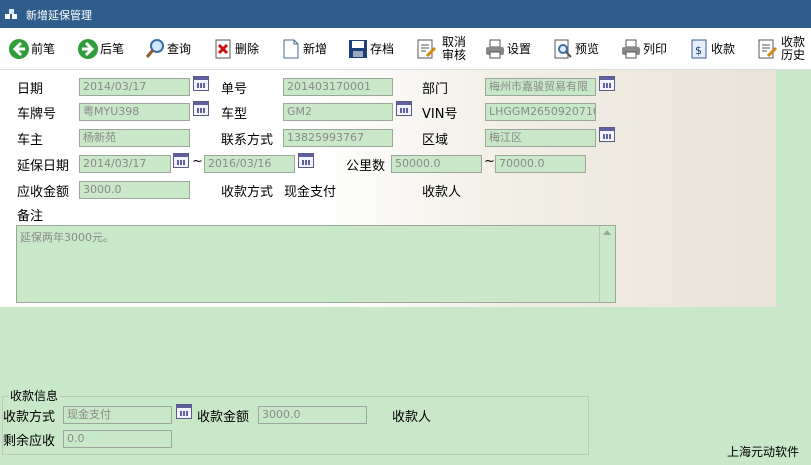  I want to click on receivable-field: 3000.0, so click(134, 190).